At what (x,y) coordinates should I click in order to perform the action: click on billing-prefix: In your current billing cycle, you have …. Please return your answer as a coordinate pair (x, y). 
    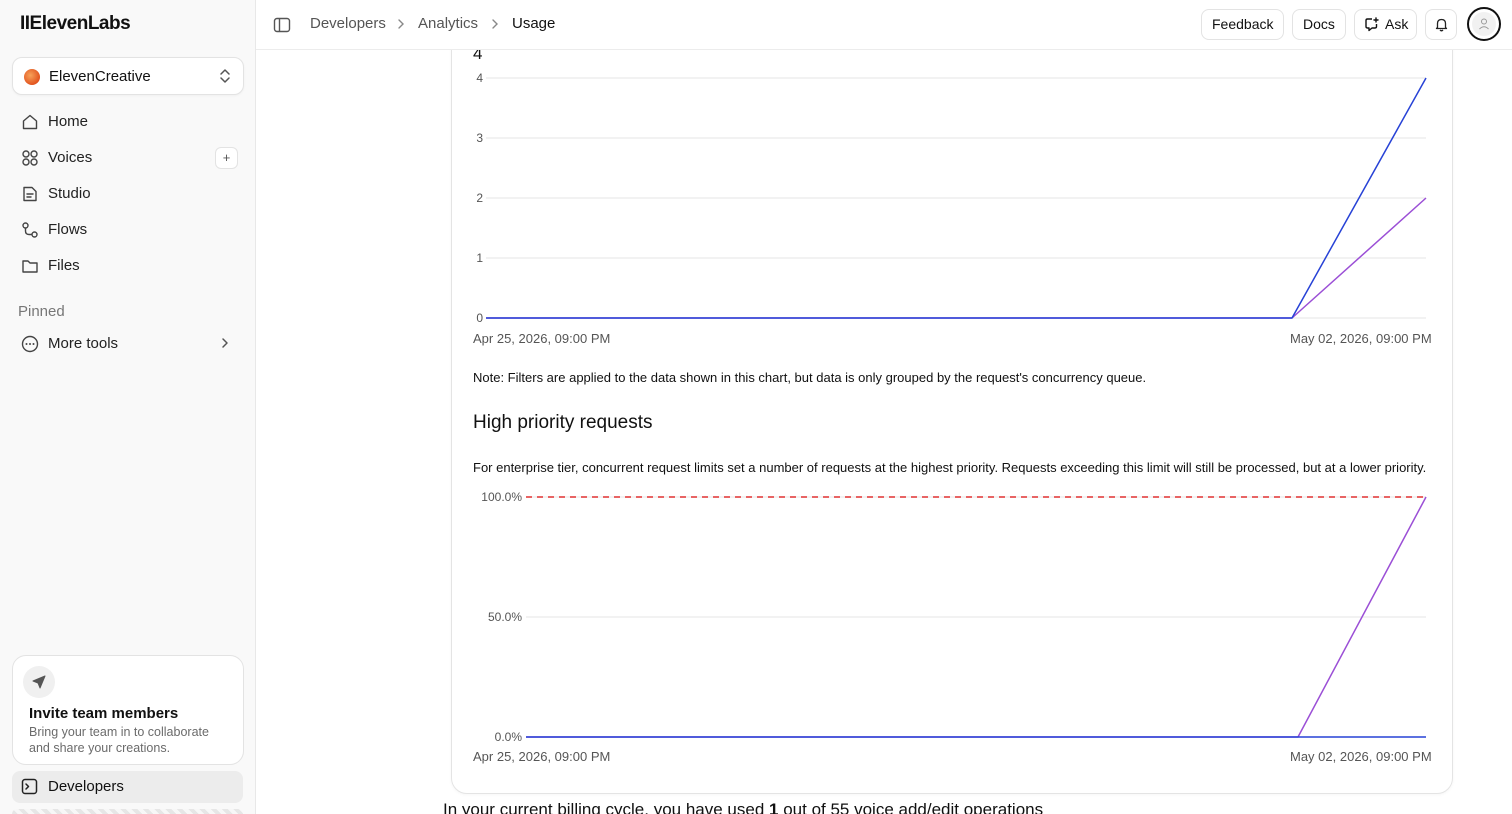
    Looking at the image, I should click on (606, 807).